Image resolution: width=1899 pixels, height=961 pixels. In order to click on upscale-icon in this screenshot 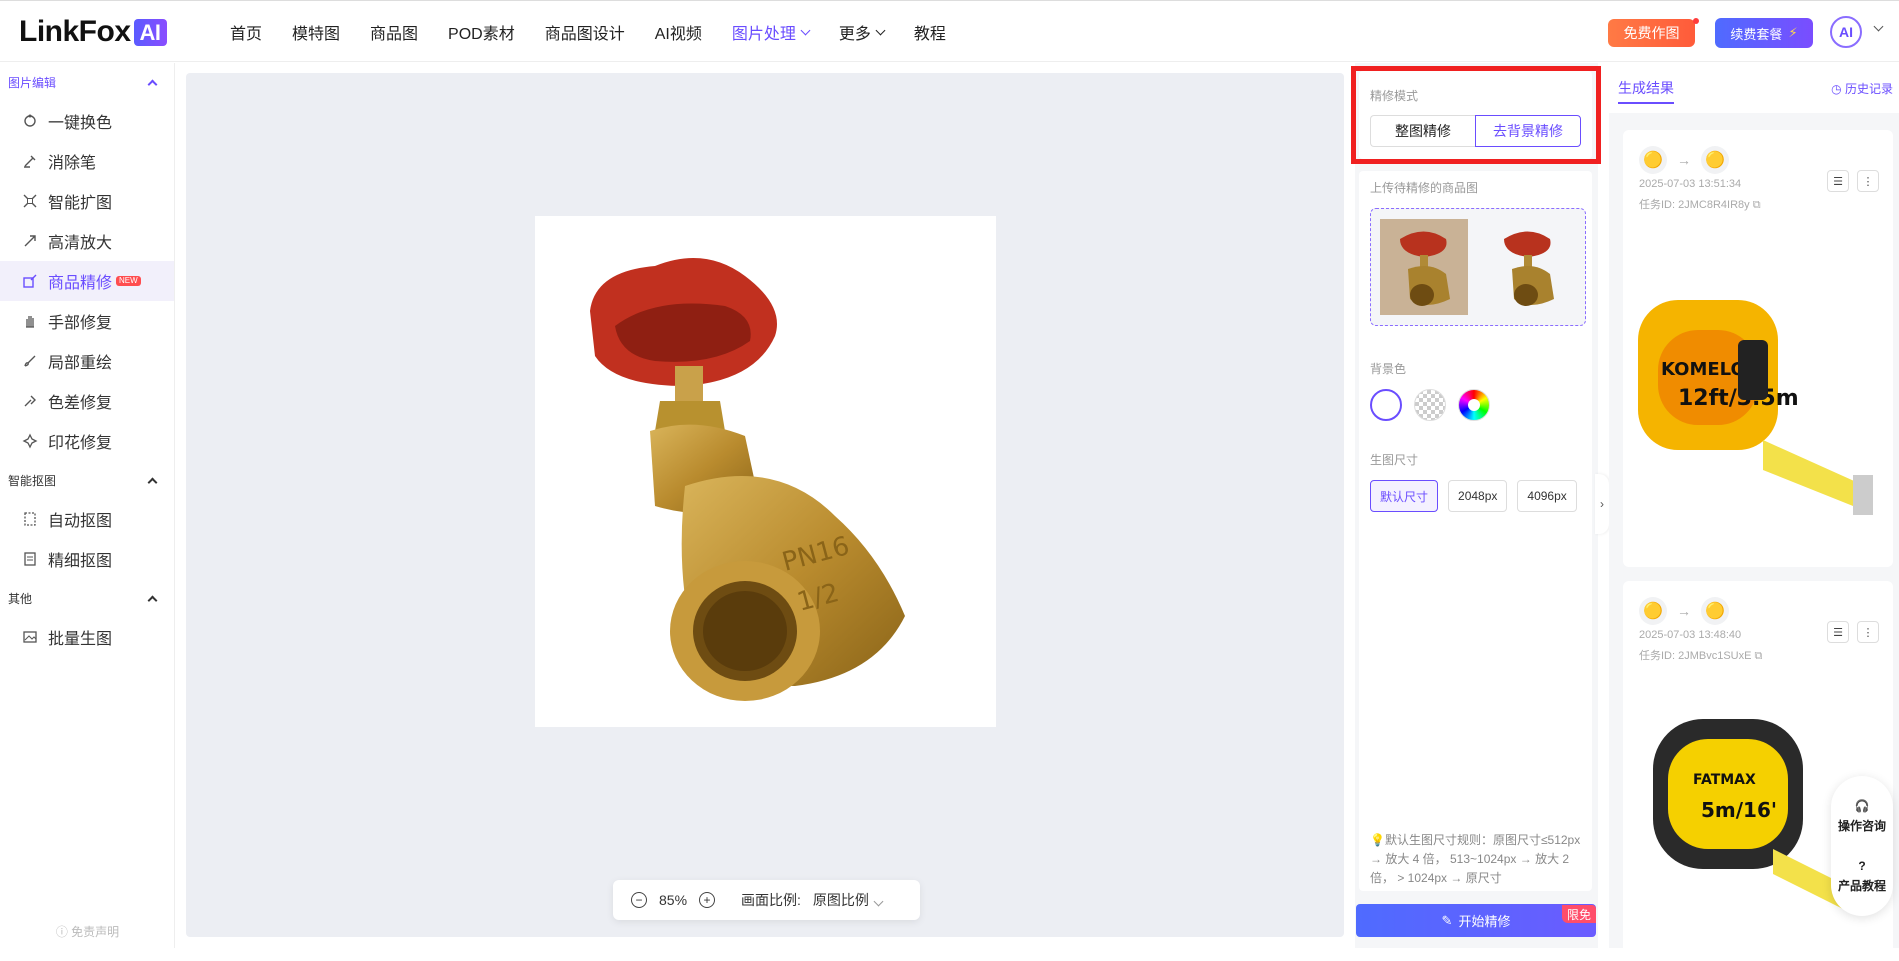, I will do `click(30, 241)`.